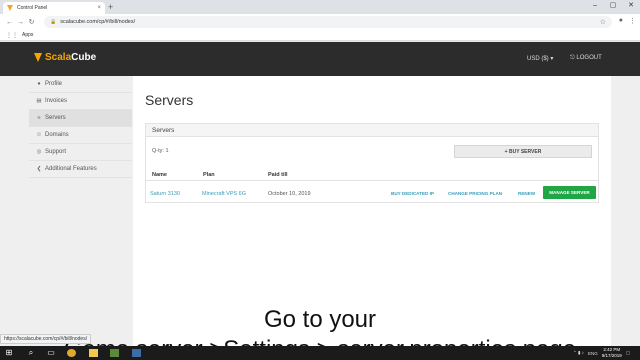 Image resolution: width=640 pixels, height=360 pixels. Describe the element at coordinates (328, 22) in the screenshot. I see `url-input: 🔒 scalacube.com/cp/#/bill/nodes/ ☆` at that location.